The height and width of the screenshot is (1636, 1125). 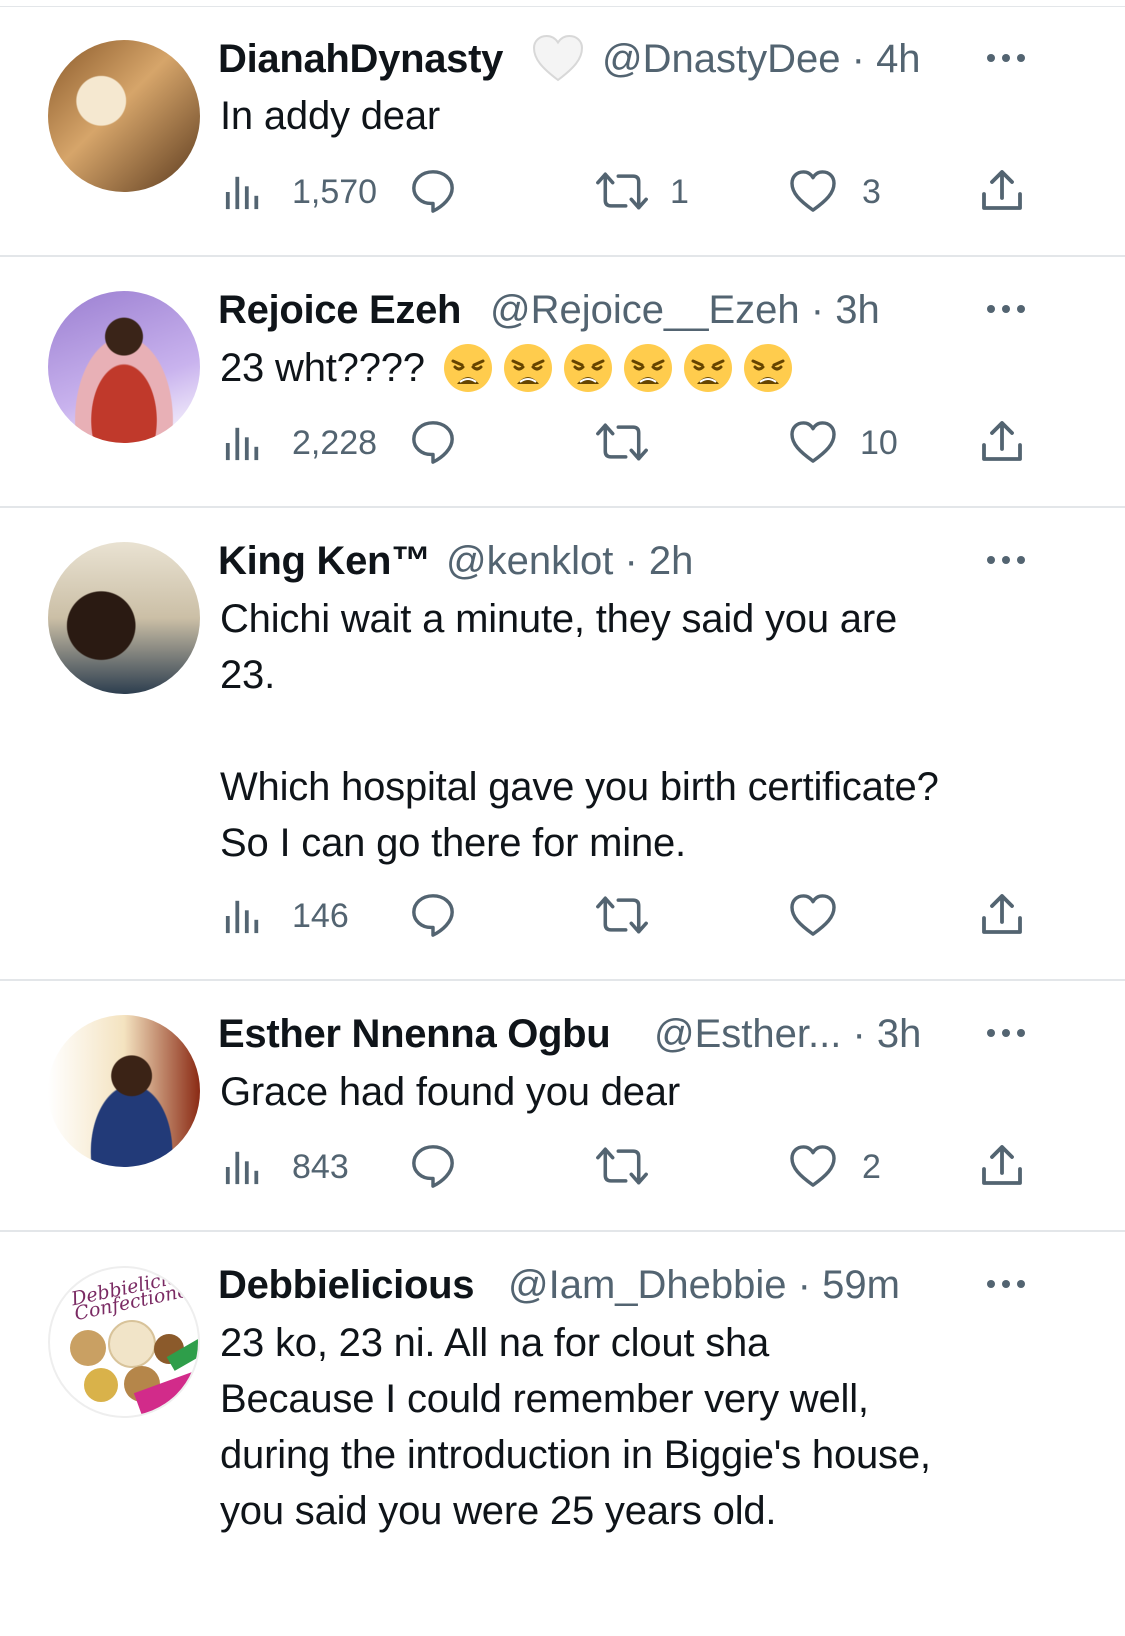 What do you see at coordinates (335, 192) in the screenshot?
I see `views-count: 1,570` at bounding box center [335, 192].